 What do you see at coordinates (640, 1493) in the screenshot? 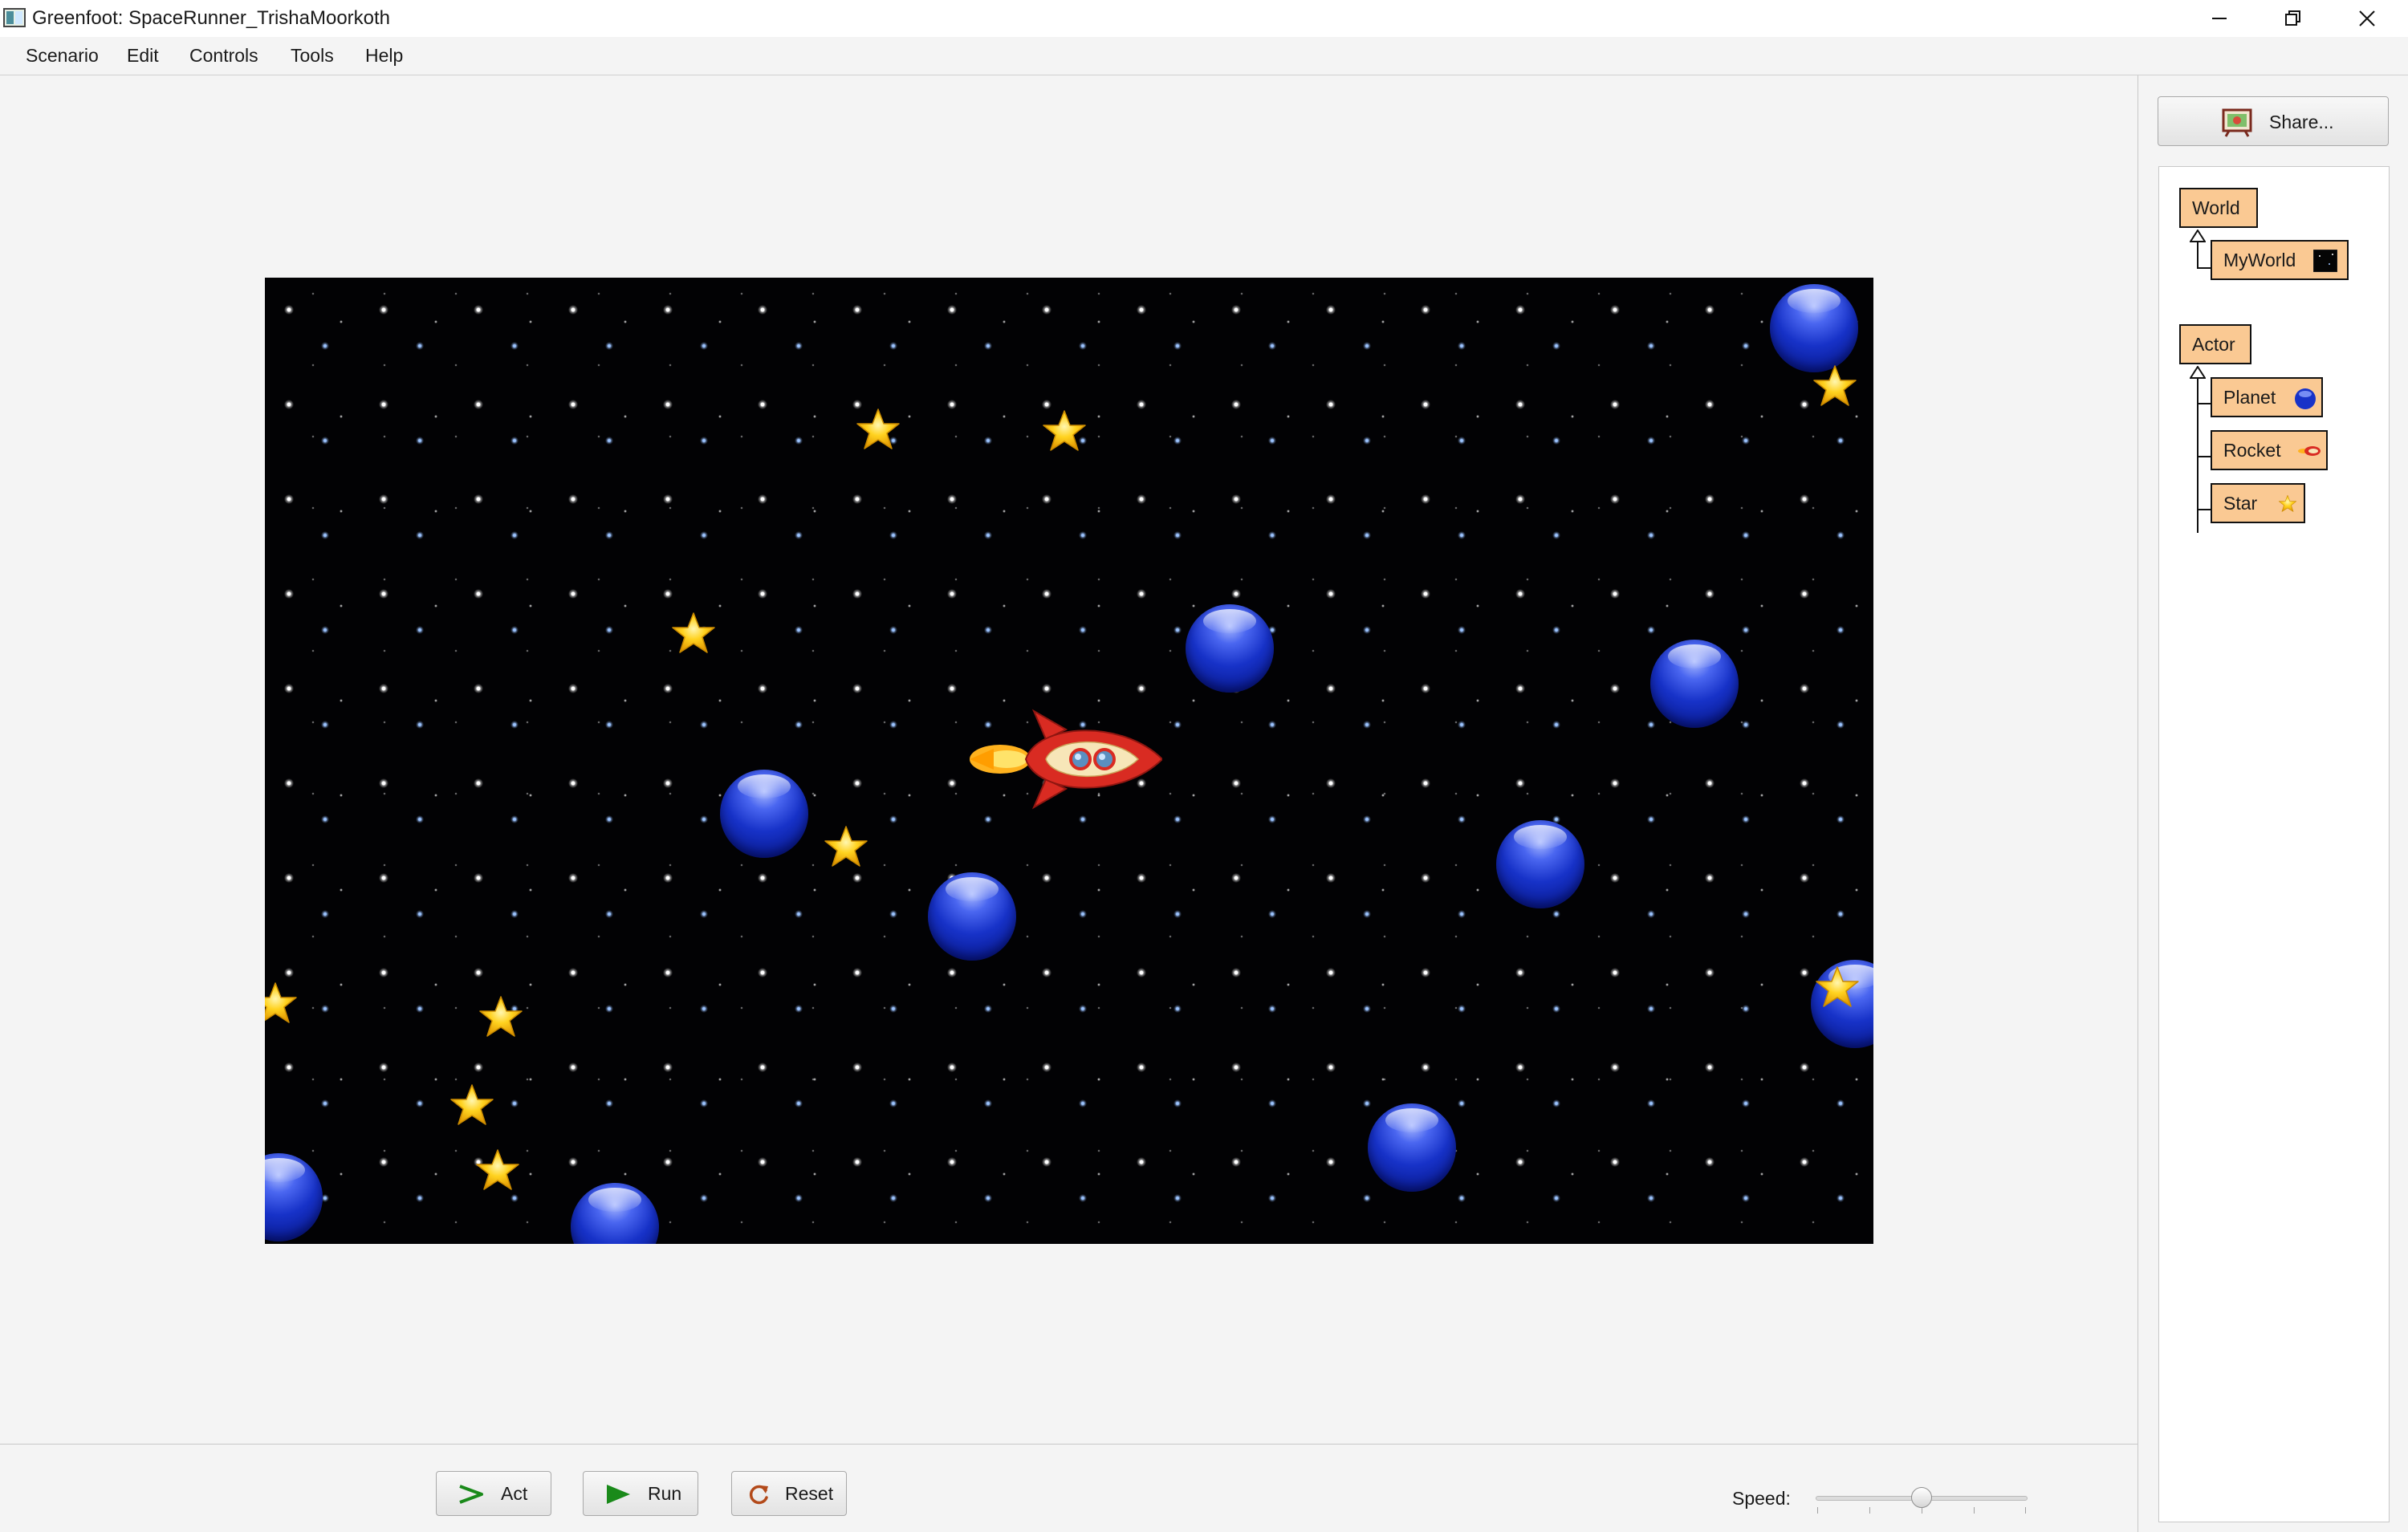
I see `run-button: Run` at bounding box center [640, 1493].